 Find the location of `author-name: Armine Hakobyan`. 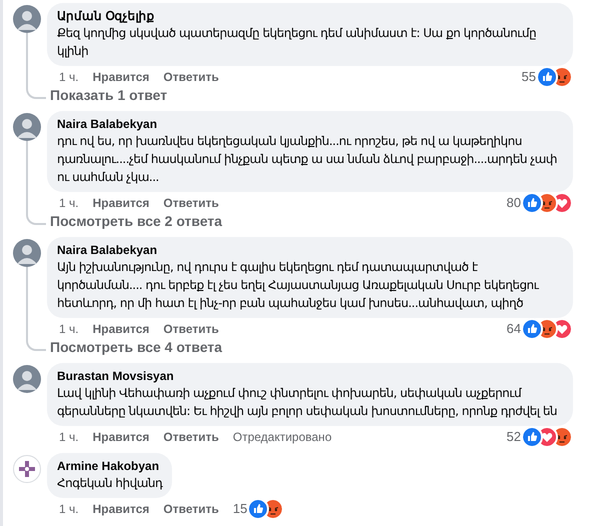

author-name: Armine Hakobyan is located at coordinates (109, 466).